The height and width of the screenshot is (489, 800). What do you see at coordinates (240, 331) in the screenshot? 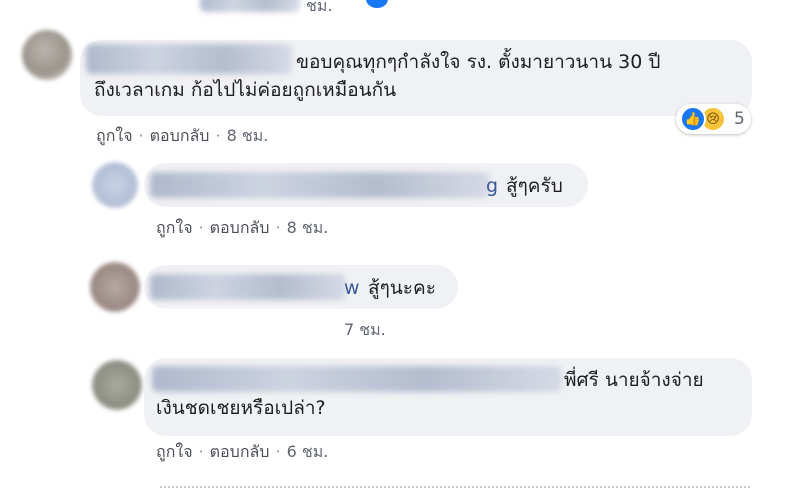
I see `redaction-patch` at bounding box center [240, 331].